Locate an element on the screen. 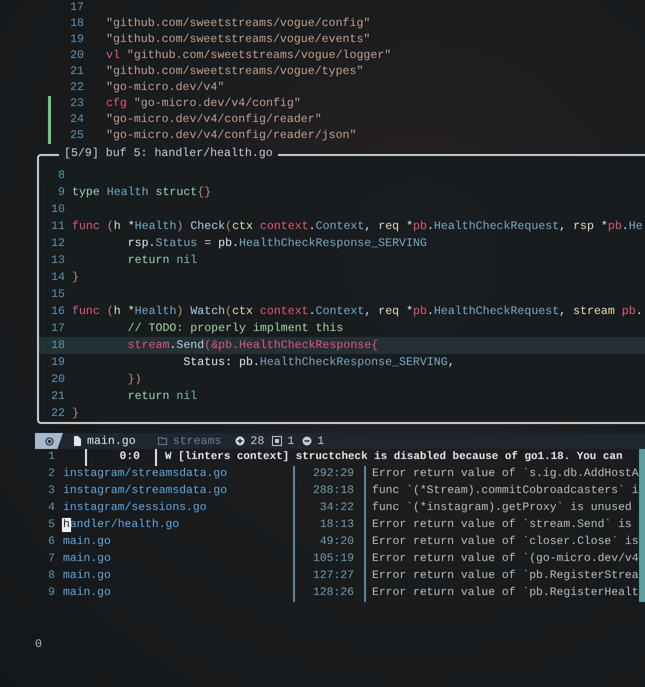  line-number: 7 is located at coordinates (51, 559).